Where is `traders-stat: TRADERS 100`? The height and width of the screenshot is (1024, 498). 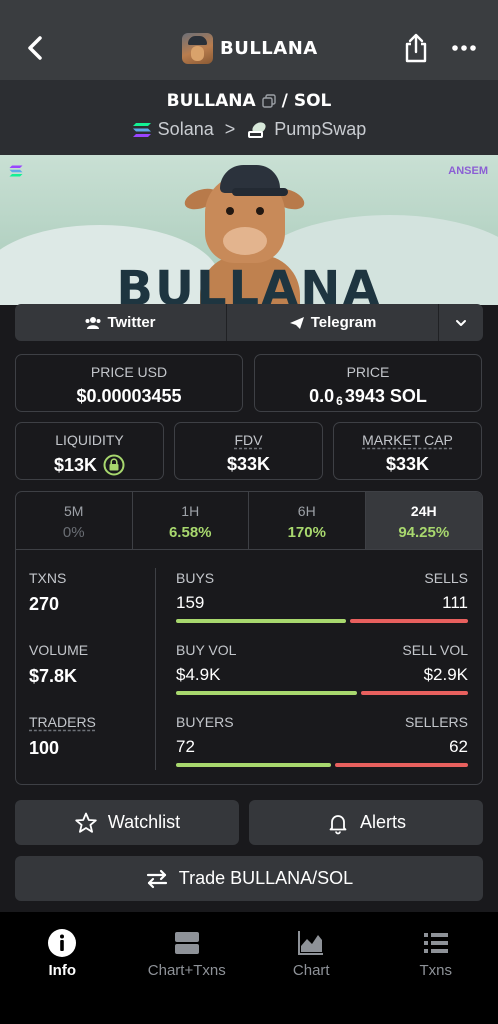
traders-stat: TRADERS 100 is located at coordinates (62, 736).